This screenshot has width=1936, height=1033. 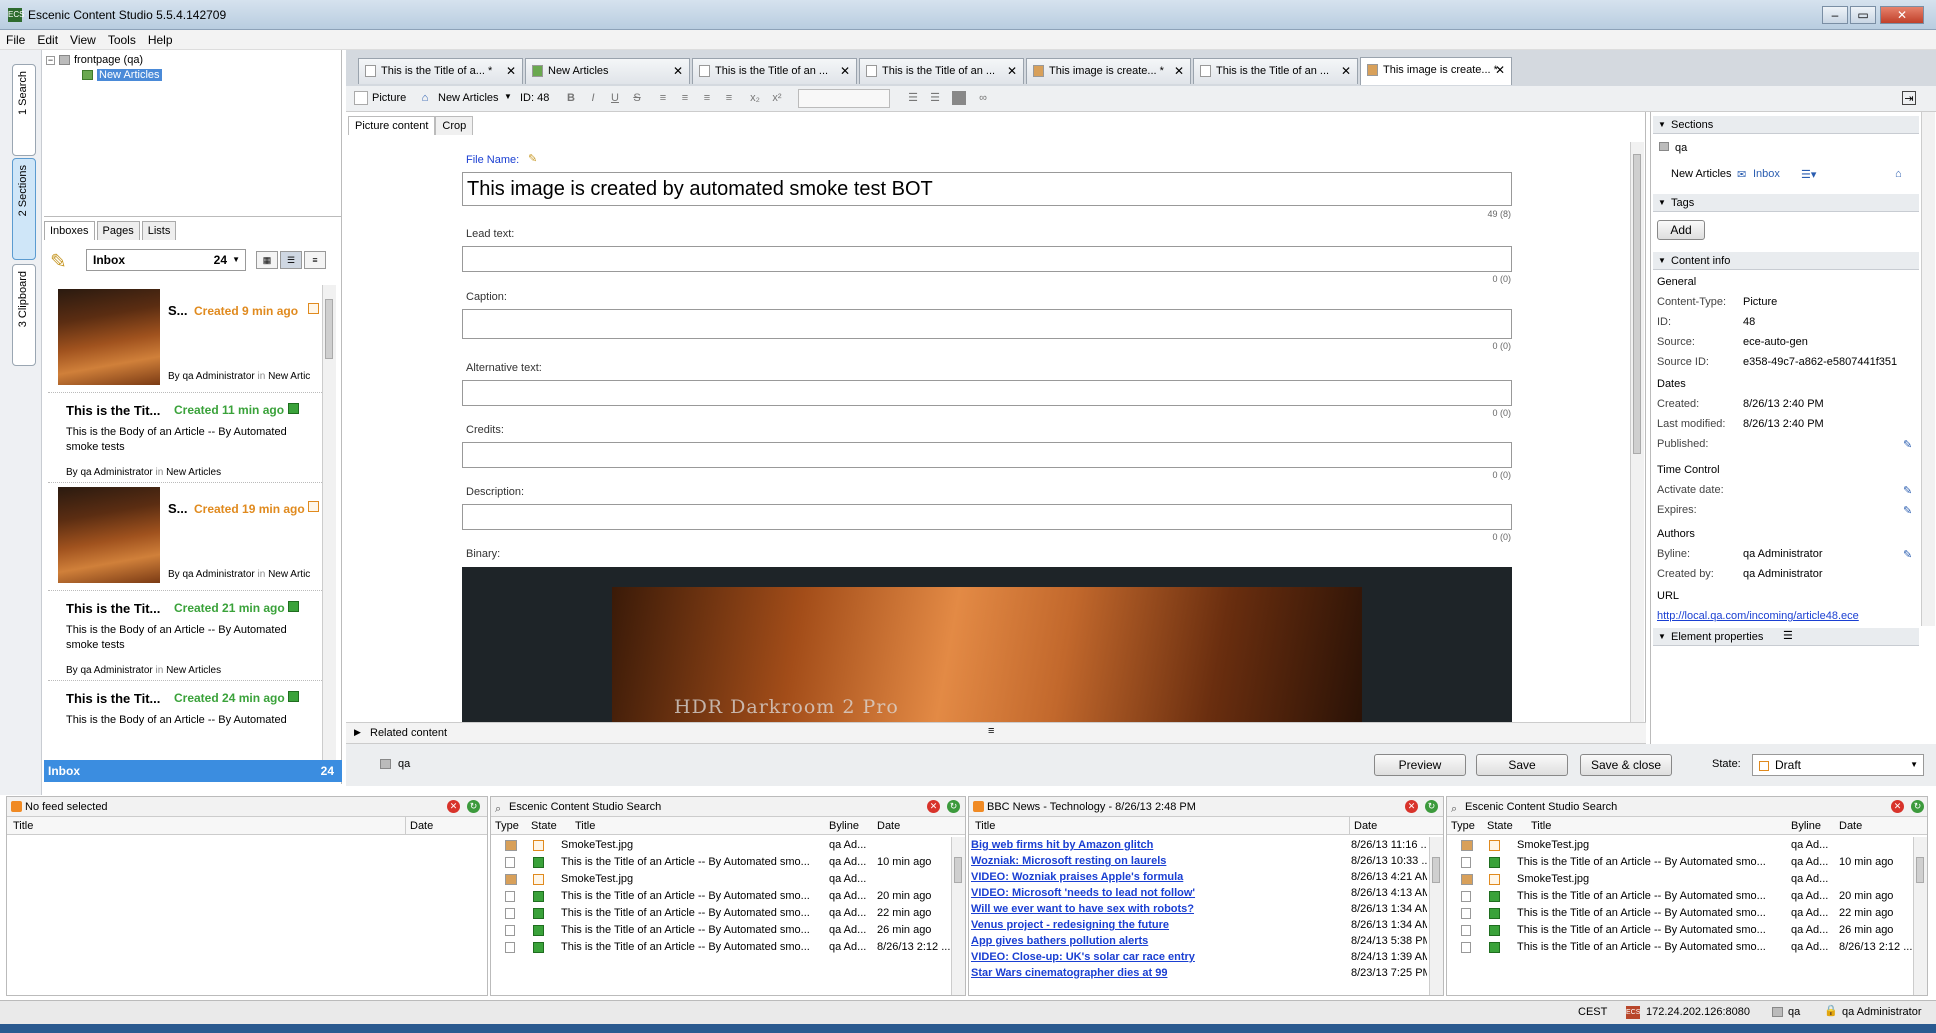 What do you see at coordinates (1436, 916) in the screenshot?
I see `bbc-scrollbar` at bounding box center [1436, 916].